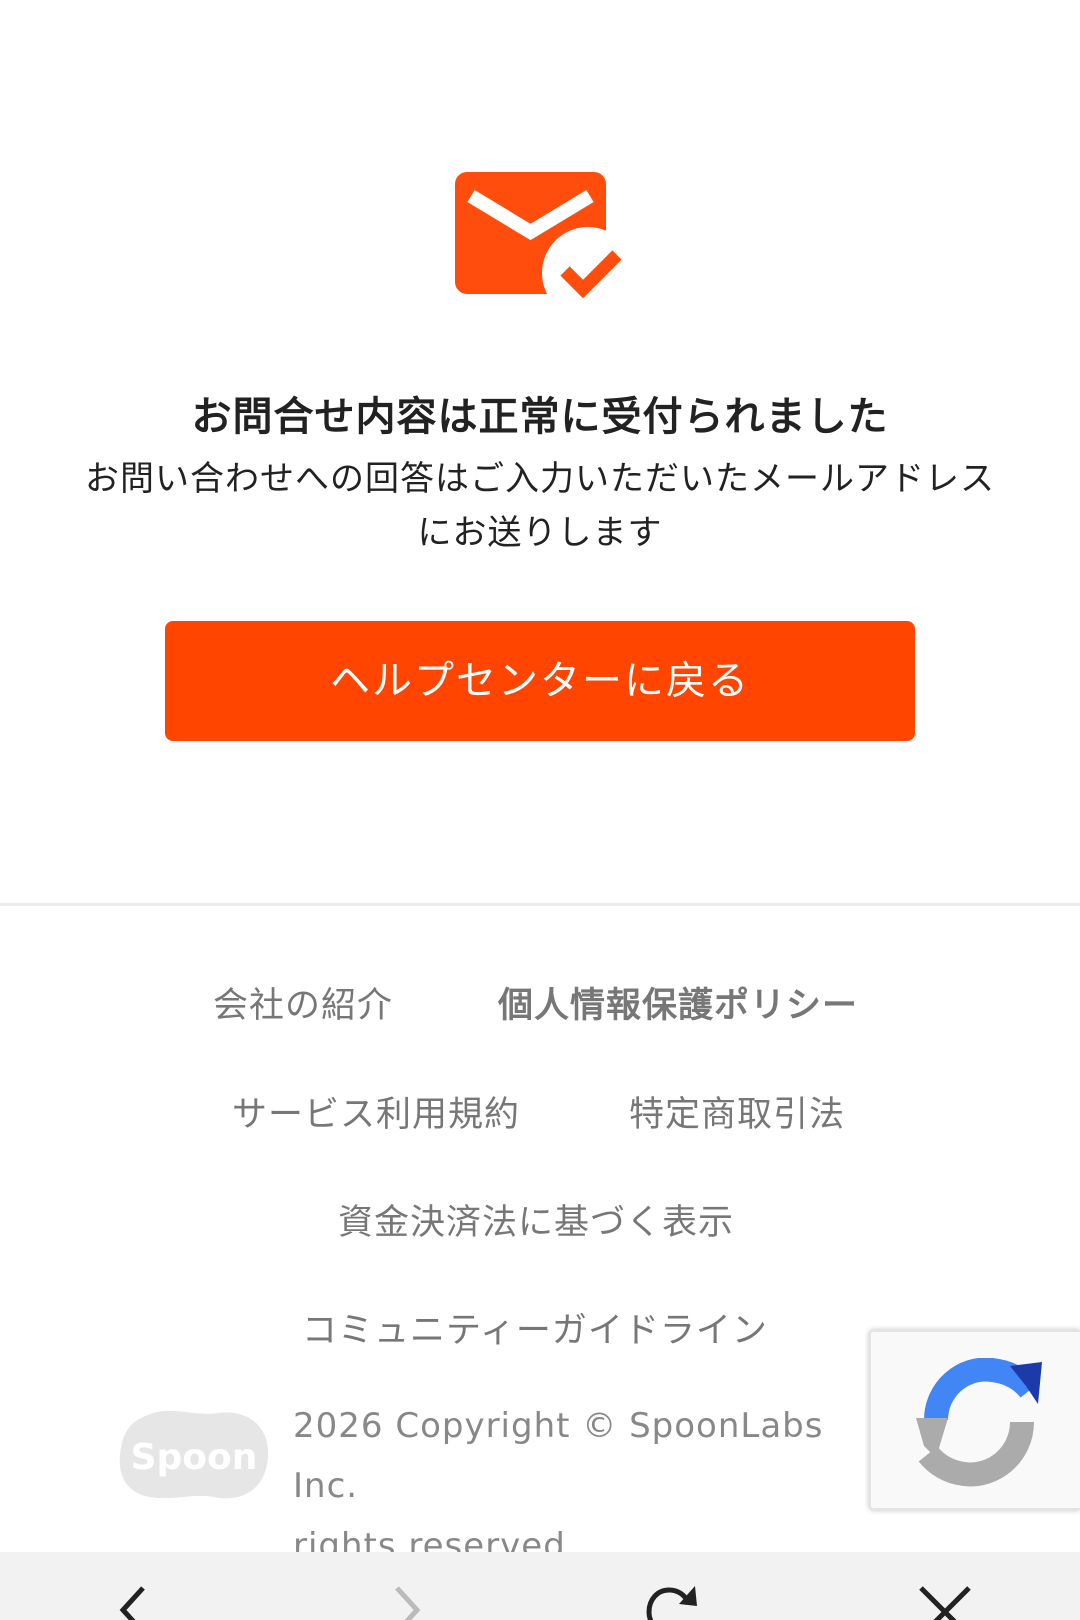 The width and height of the screenshot is (1080, 1620). I want to click on description-line-2: にお送りします, so click(540, 533).